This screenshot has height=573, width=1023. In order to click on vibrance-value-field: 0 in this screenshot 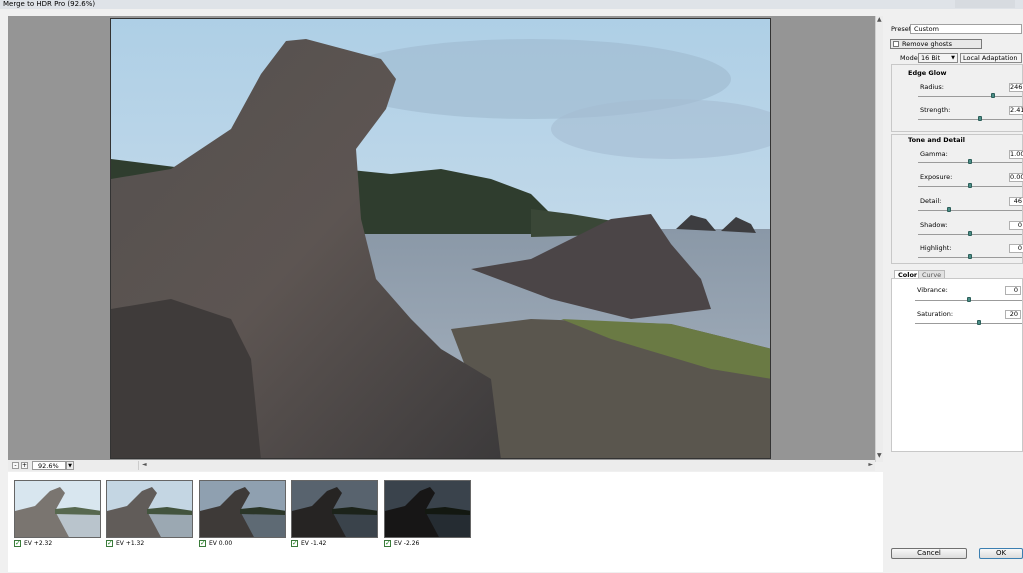, I will do `click(1013, 290)`.